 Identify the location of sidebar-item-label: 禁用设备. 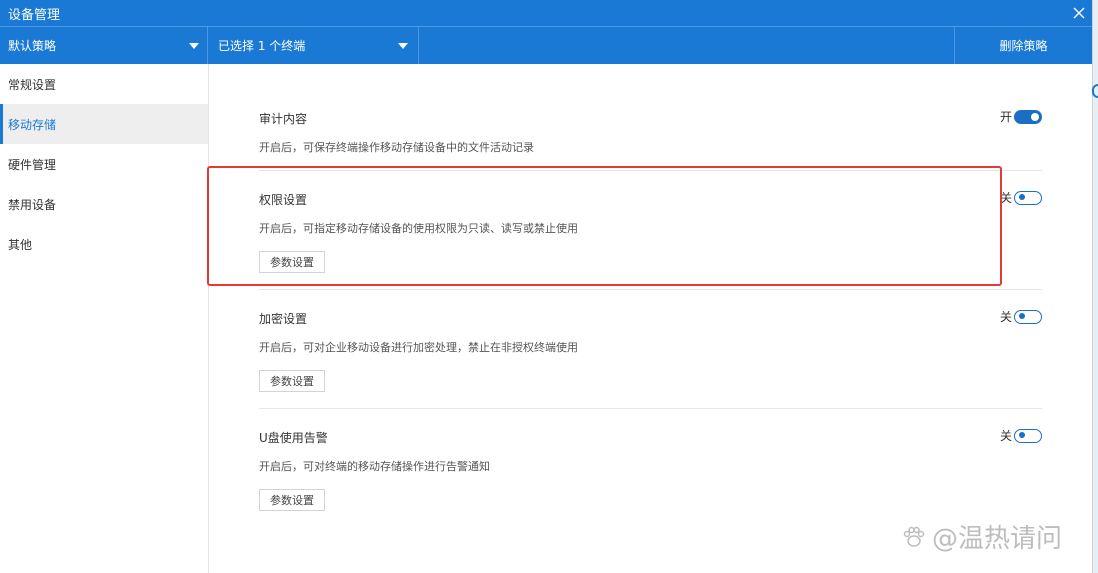
(32, 204).